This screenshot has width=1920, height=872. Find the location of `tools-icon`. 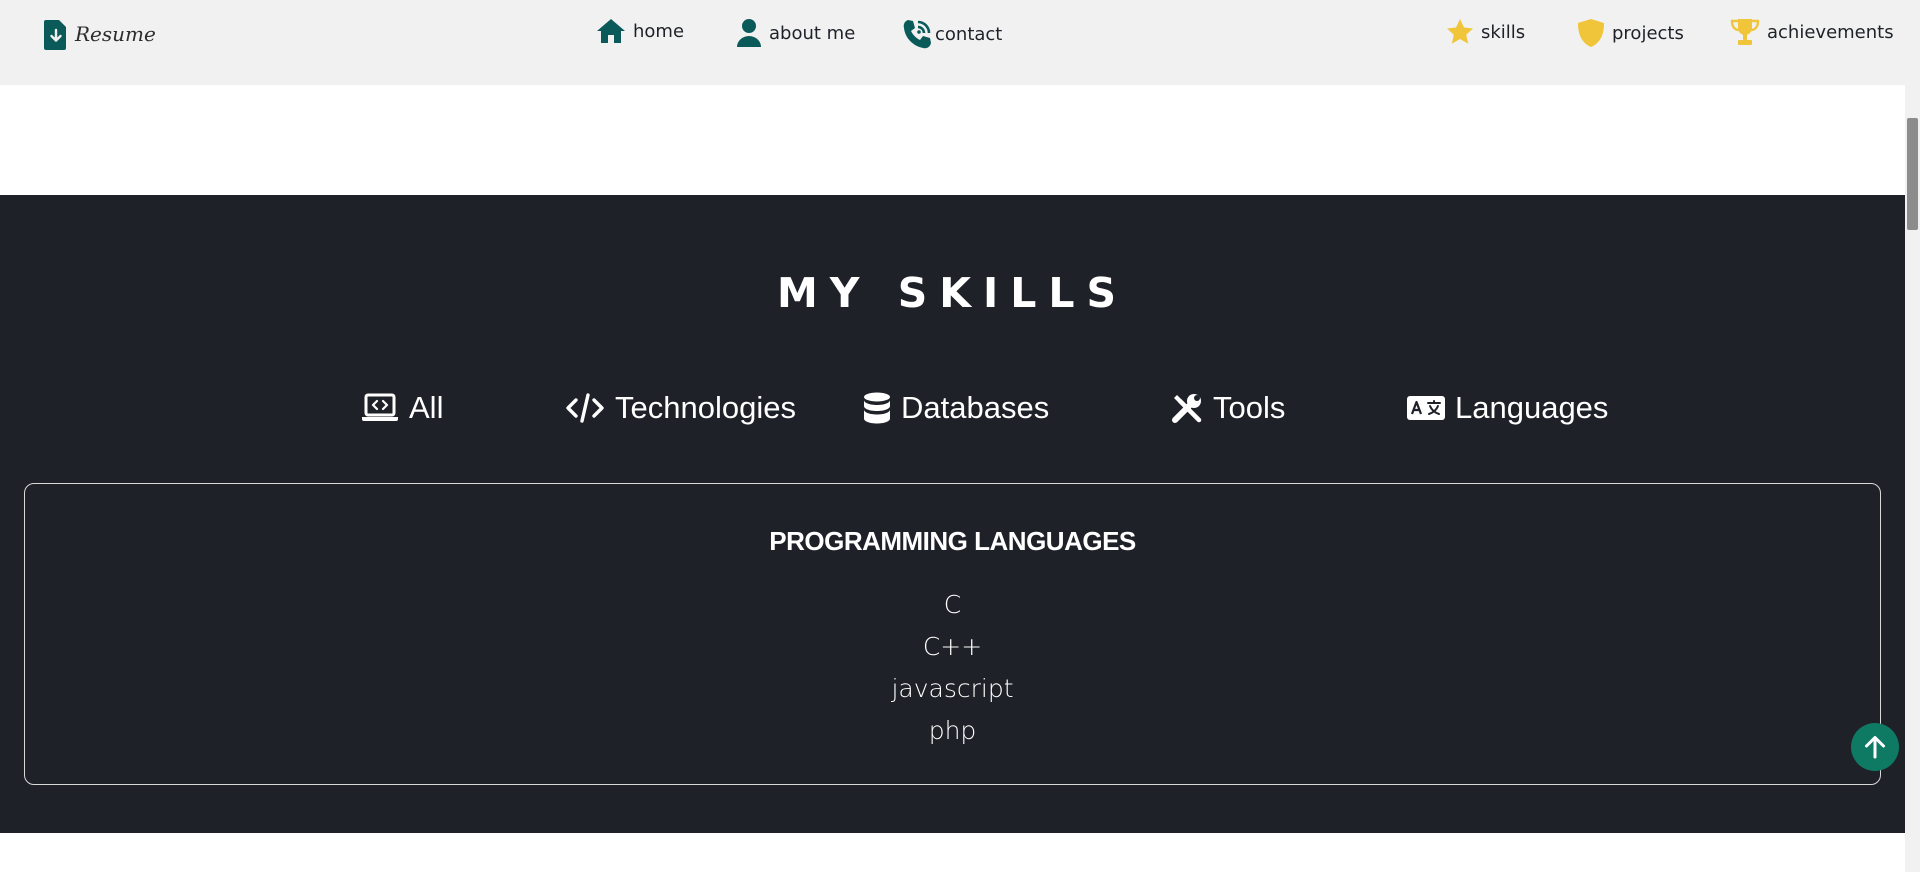

tools-icon is located at coordinates (1187, 408).